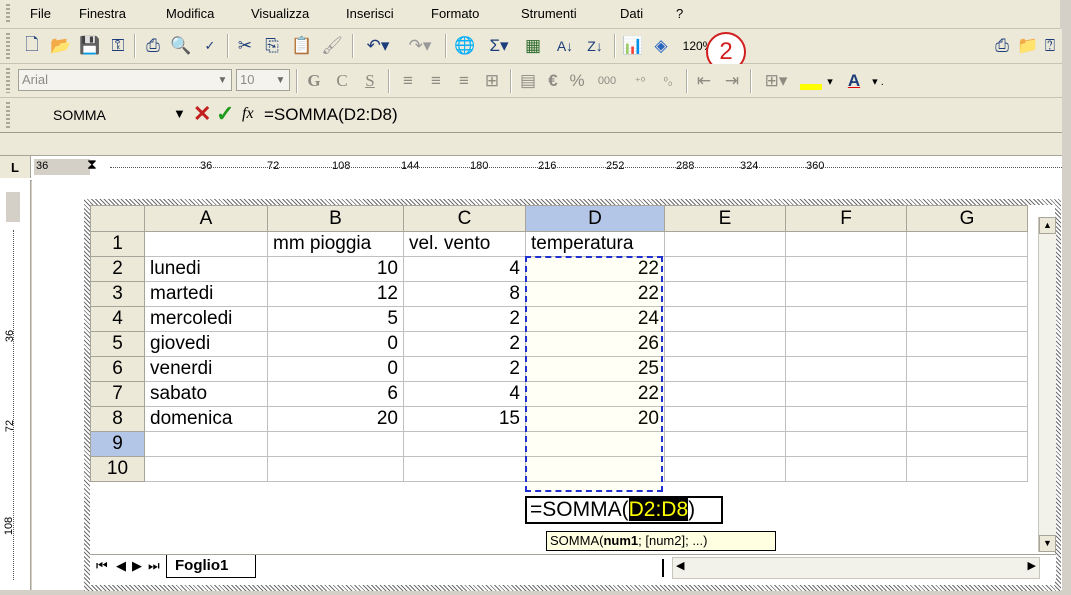 The image size is (1071, 595). I want to click on column-header-b: B, so click(335, 218).